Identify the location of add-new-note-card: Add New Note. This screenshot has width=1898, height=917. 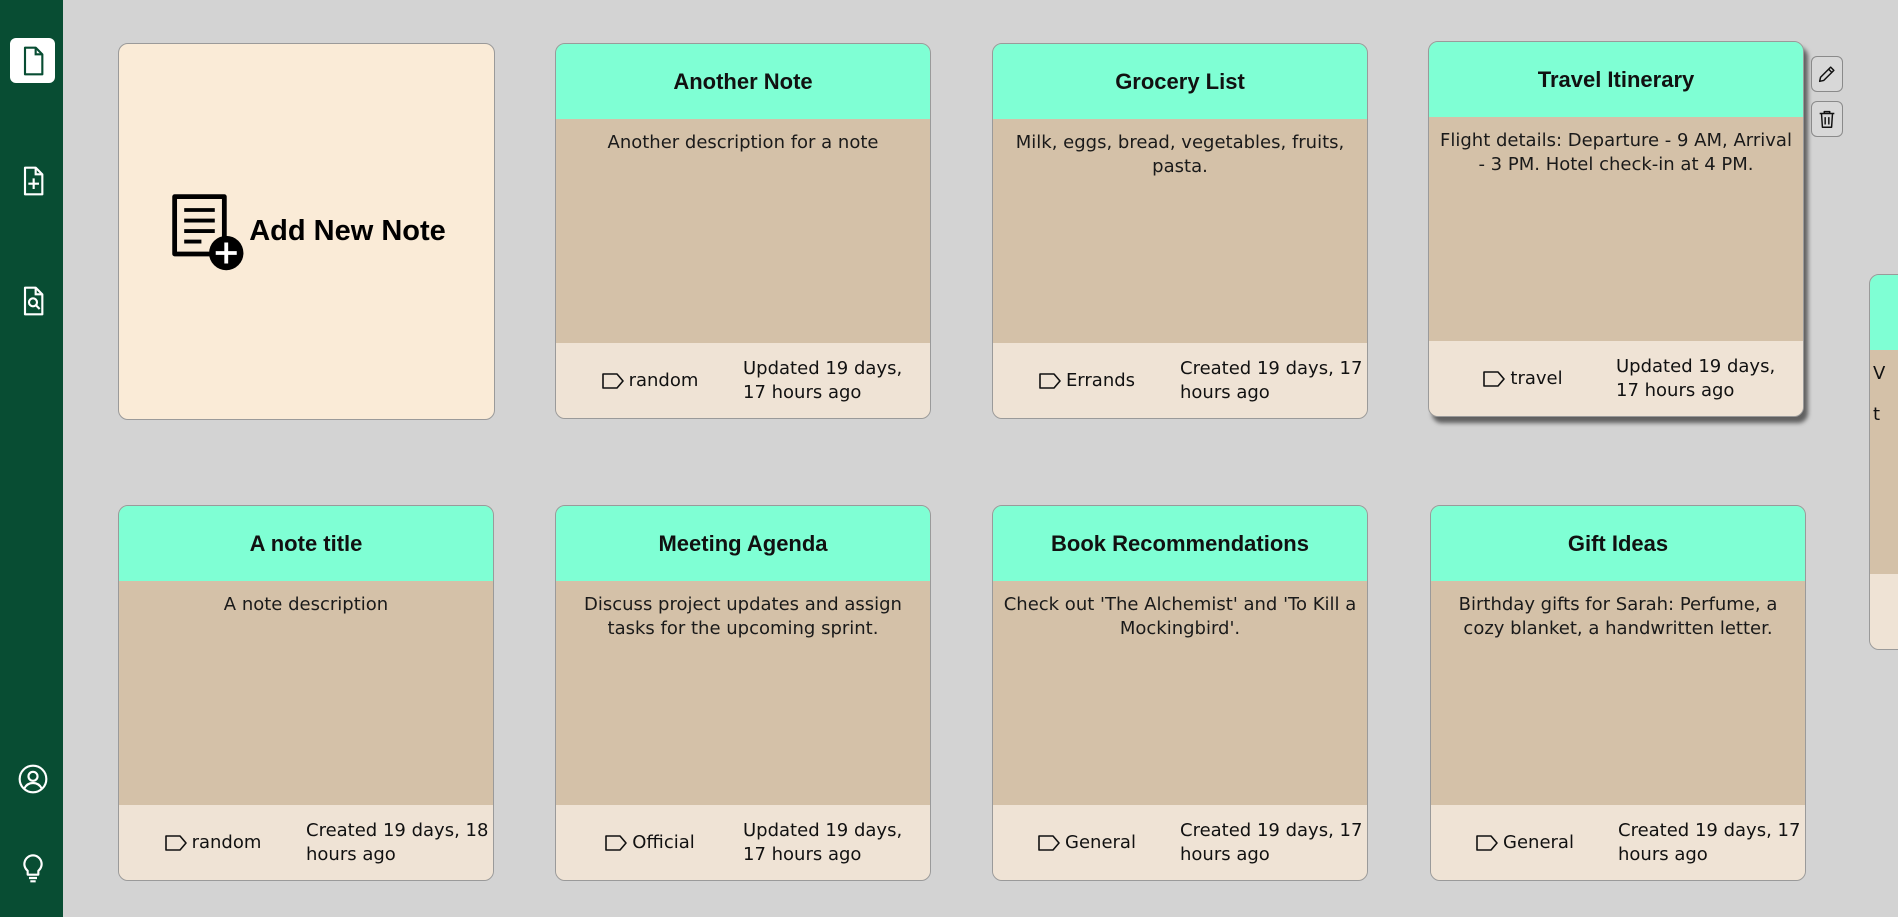
(306, 231).